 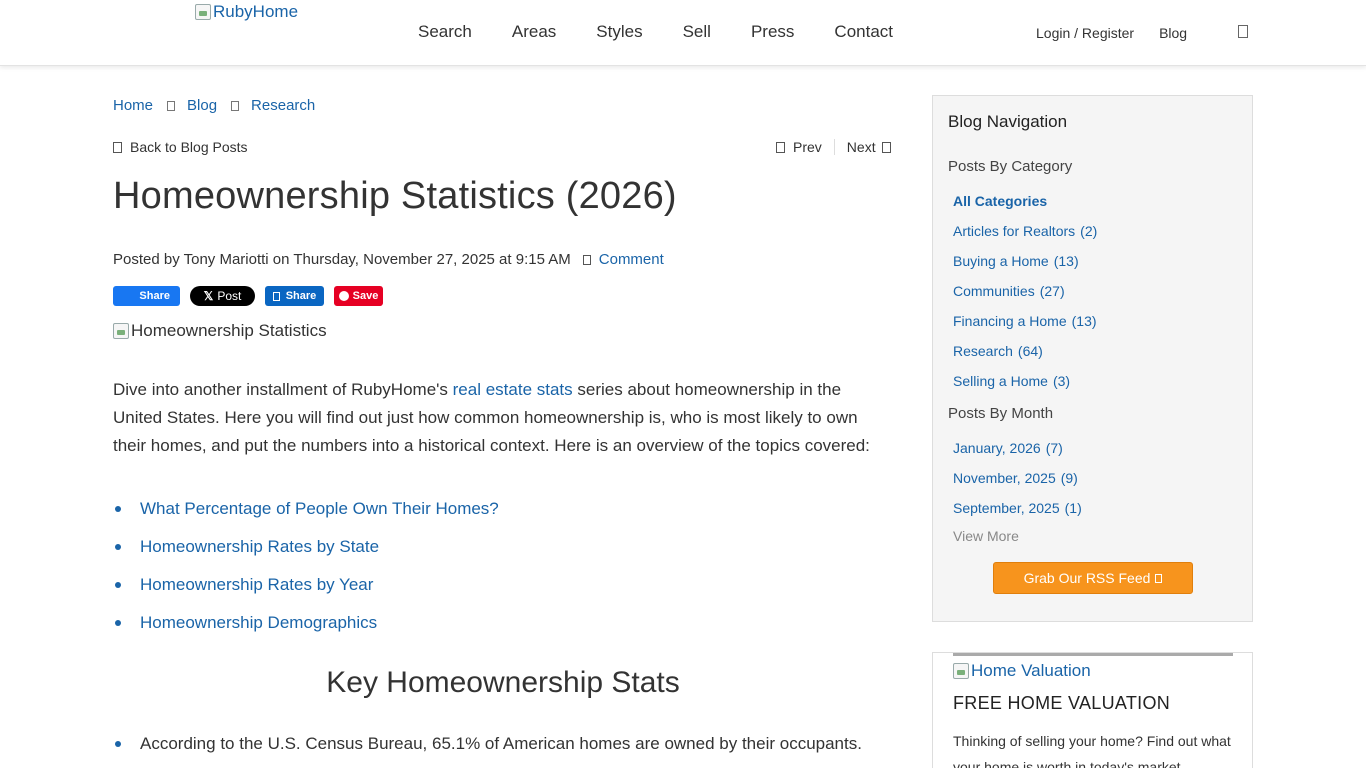 What do you see at coordinates (146, 296) in the screenshot?
I see `facebook-share-button: Share` at bounding box center [146, 296].